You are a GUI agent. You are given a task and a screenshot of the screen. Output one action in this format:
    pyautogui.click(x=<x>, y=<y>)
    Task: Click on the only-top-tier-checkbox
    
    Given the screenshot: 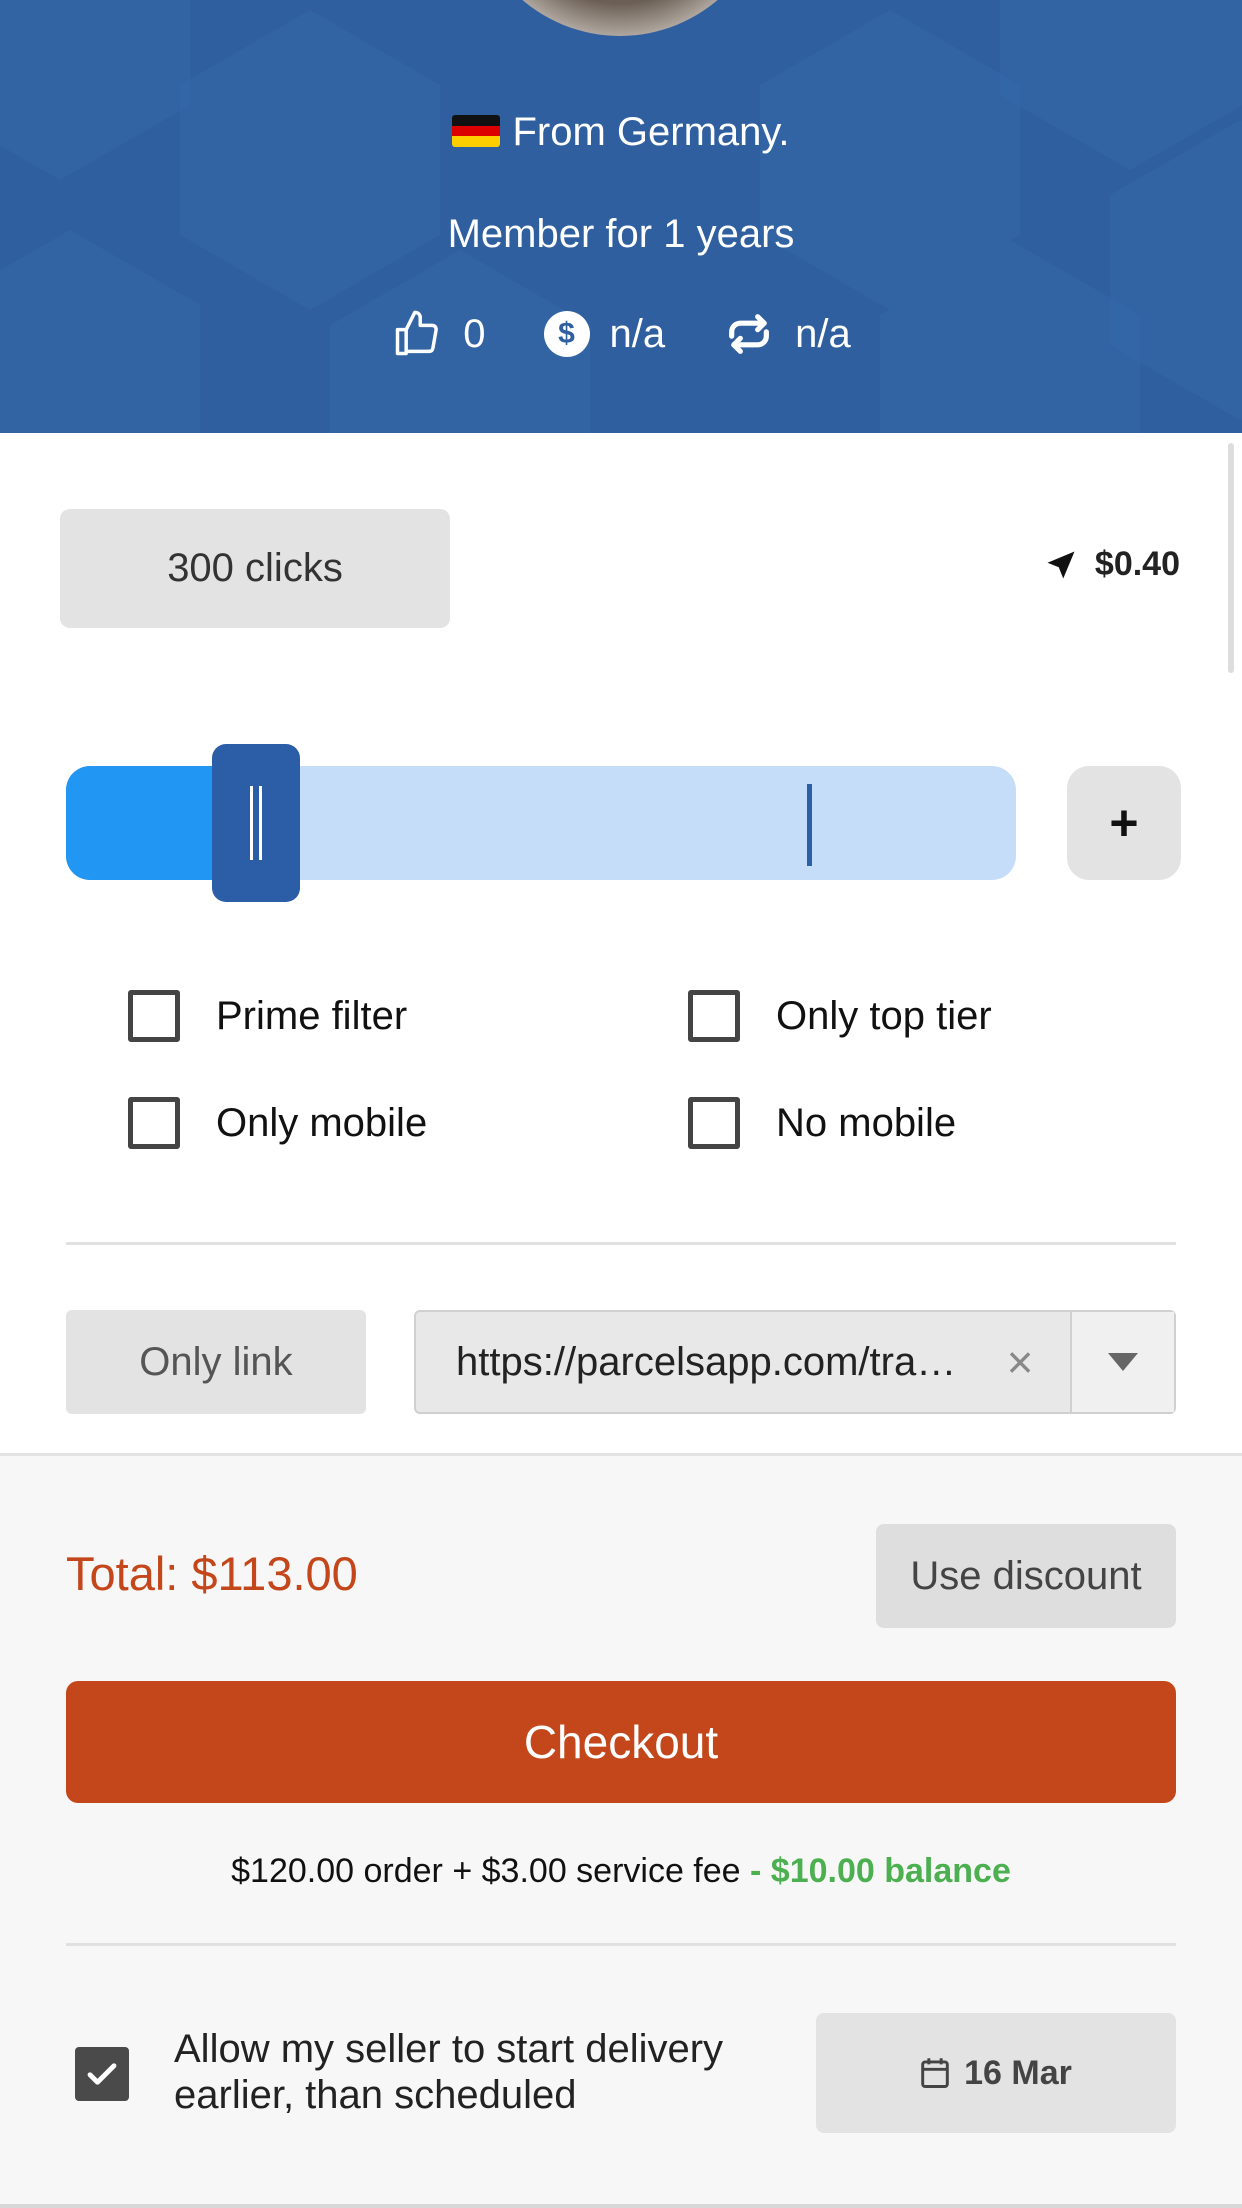 What is the action you would take?
    pyautogui.click(x=714, y=1016)
    